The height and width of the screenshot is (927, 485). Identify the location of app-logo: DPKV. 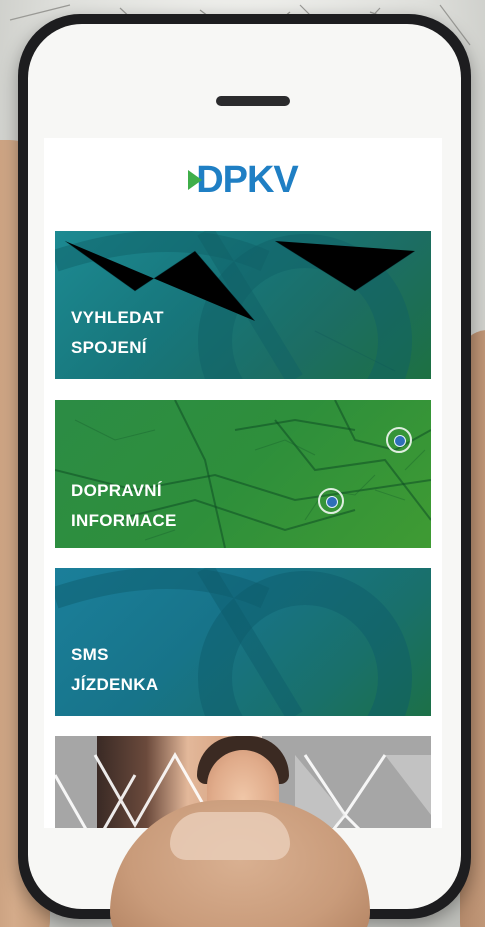
(243, 180).